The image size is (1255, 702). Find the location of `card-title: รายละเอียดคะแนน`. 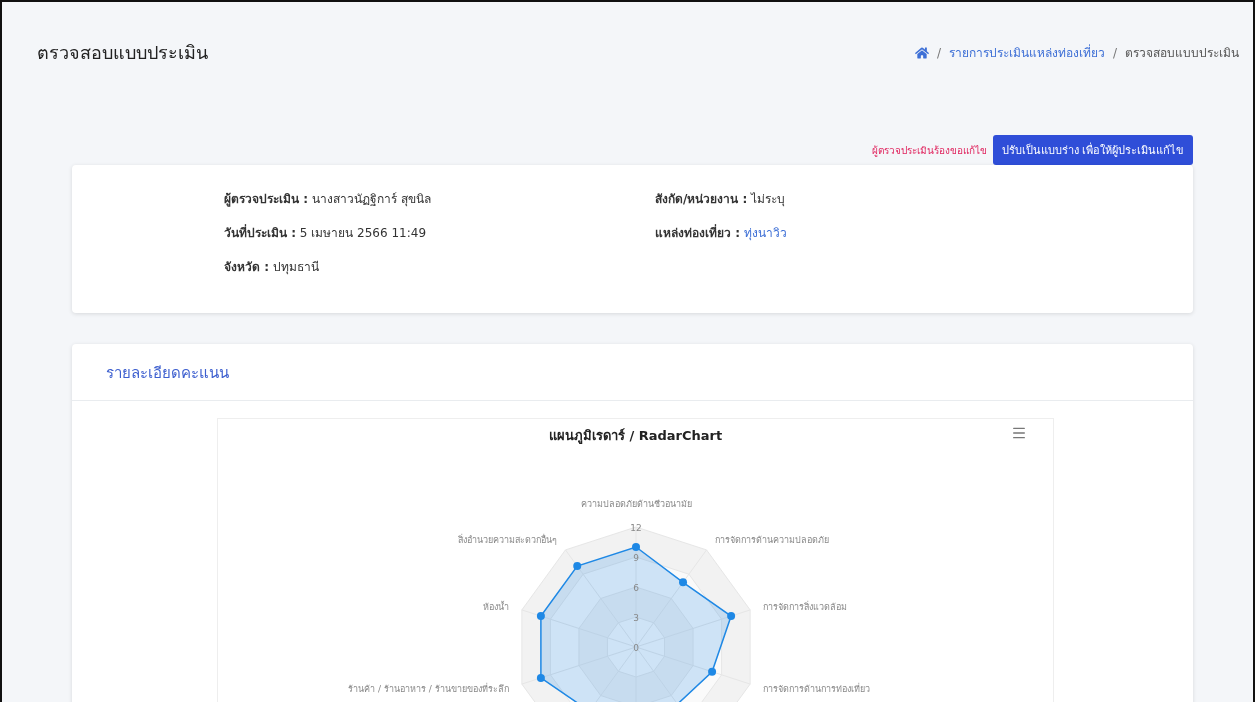

card-title: รายละเอียดคะแนน is located at coordinates (168, 373).